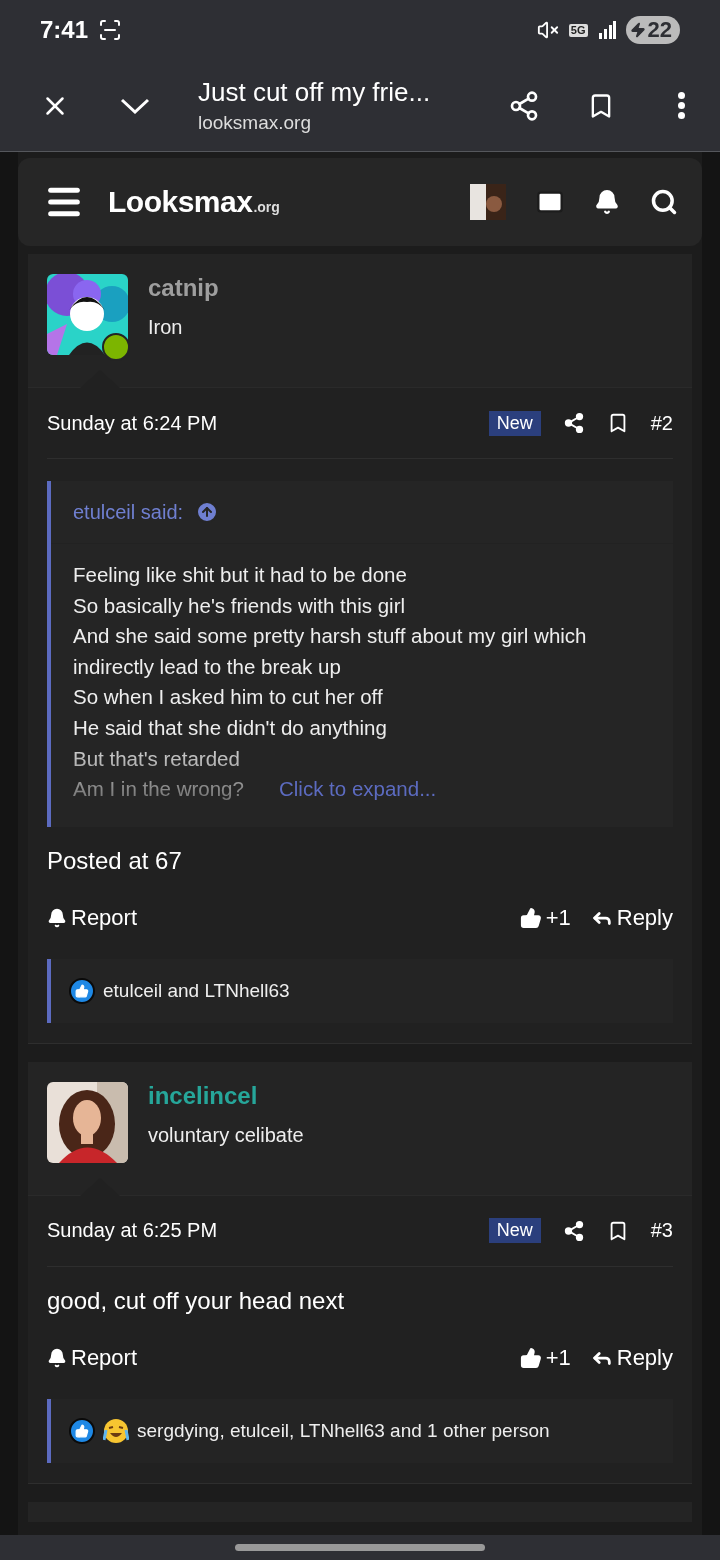 The height and width of the screenshot is (1560, 720). Describe the element at coordinates (166, 327) in the screenshot. I see `user-title: Iron` at that location.